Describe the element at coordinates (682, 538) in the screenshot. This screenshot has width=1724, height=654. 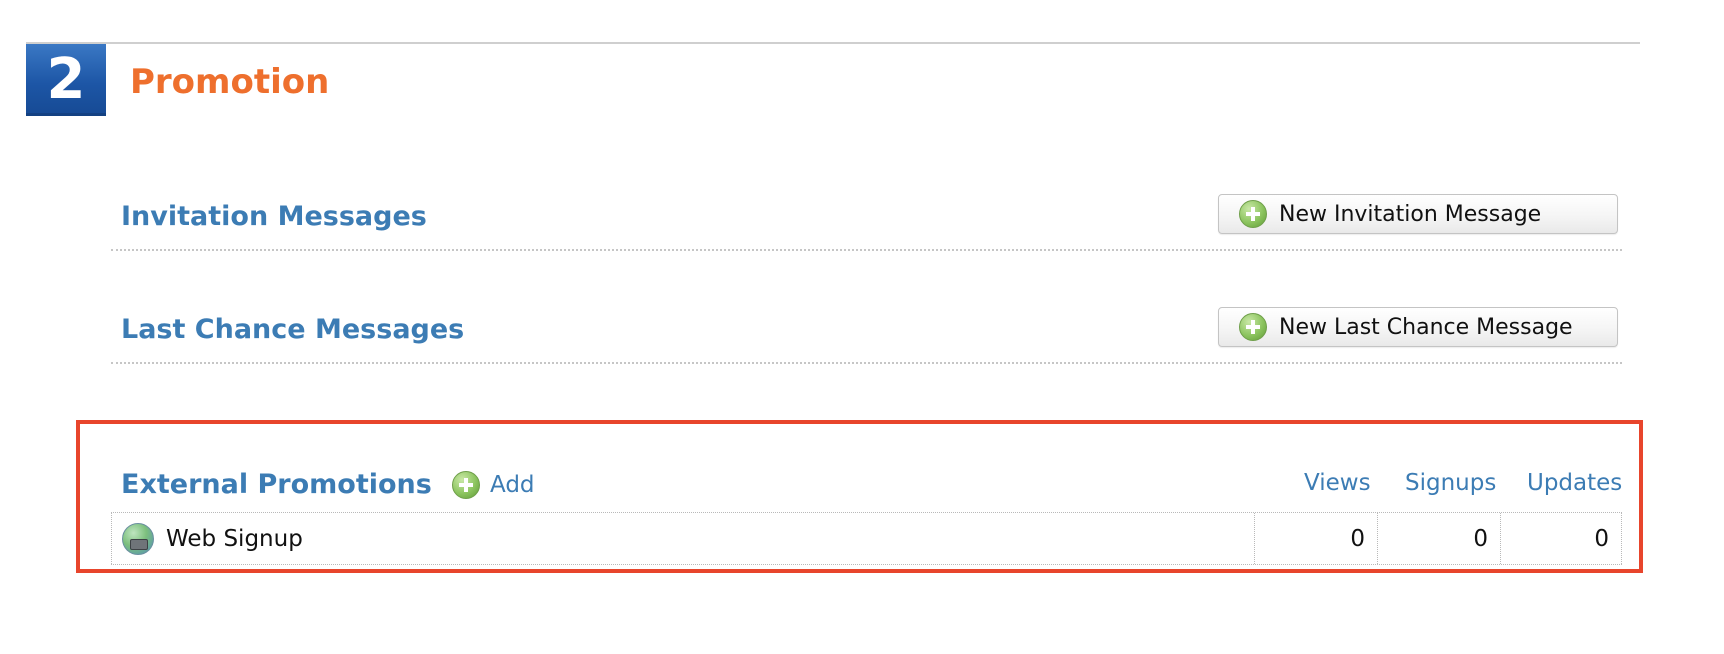
I see `table-row: Web Signup` at that location.